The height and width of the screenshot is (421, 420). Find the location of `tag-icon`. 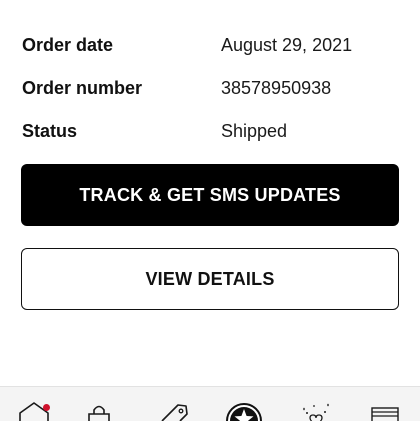

tag-icon is located at coordinates (174, 412).